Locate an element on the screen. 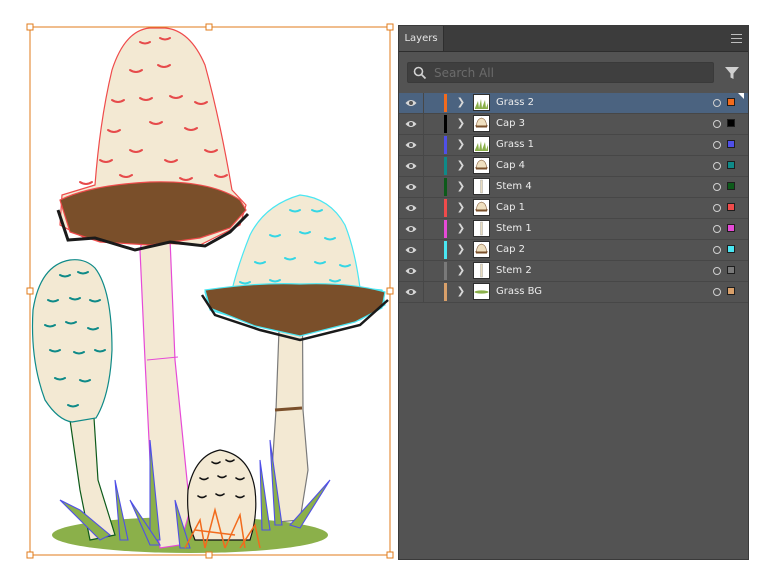  layer-name: Cap 3 is located at coordinates (510, 124).